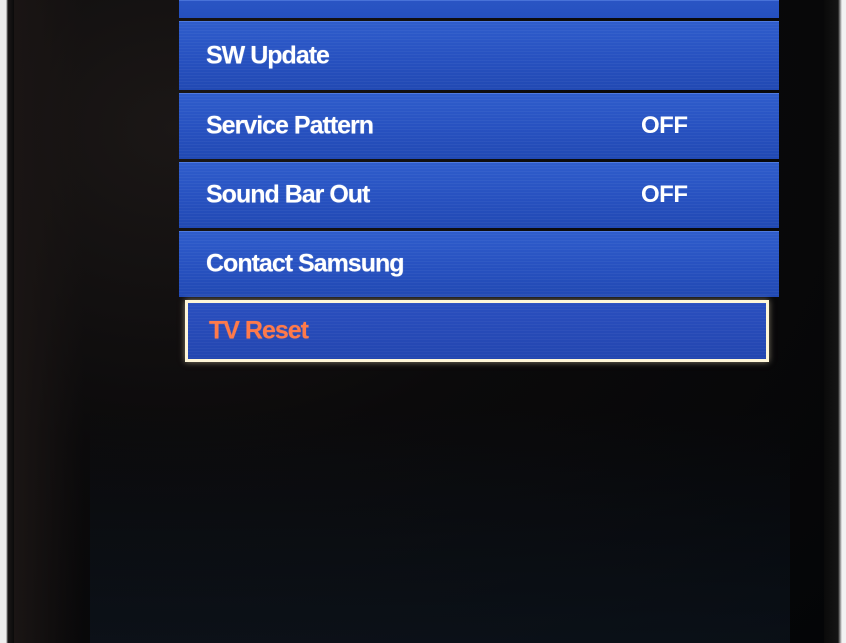 The image size is (846, 643). I want to click on screen-shade, so click(49, 321).